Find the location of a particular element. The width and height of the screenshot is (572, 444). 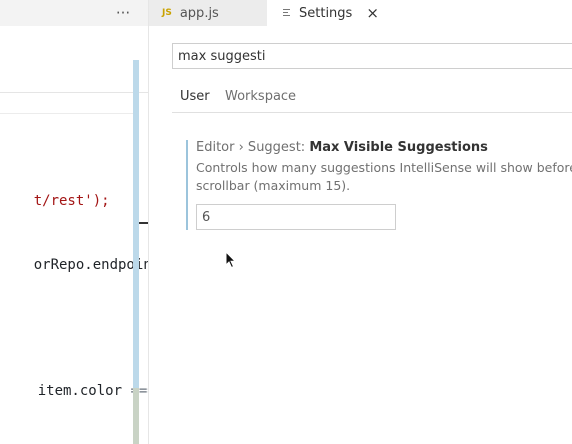

tab-workspace-settings: Workspace is located at coordinates (260, 96).